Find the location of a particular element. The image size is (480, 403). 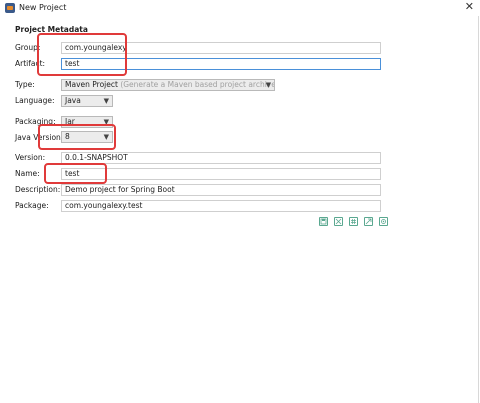

group-field: com.youngalexy is located at coordinates (221, 48).